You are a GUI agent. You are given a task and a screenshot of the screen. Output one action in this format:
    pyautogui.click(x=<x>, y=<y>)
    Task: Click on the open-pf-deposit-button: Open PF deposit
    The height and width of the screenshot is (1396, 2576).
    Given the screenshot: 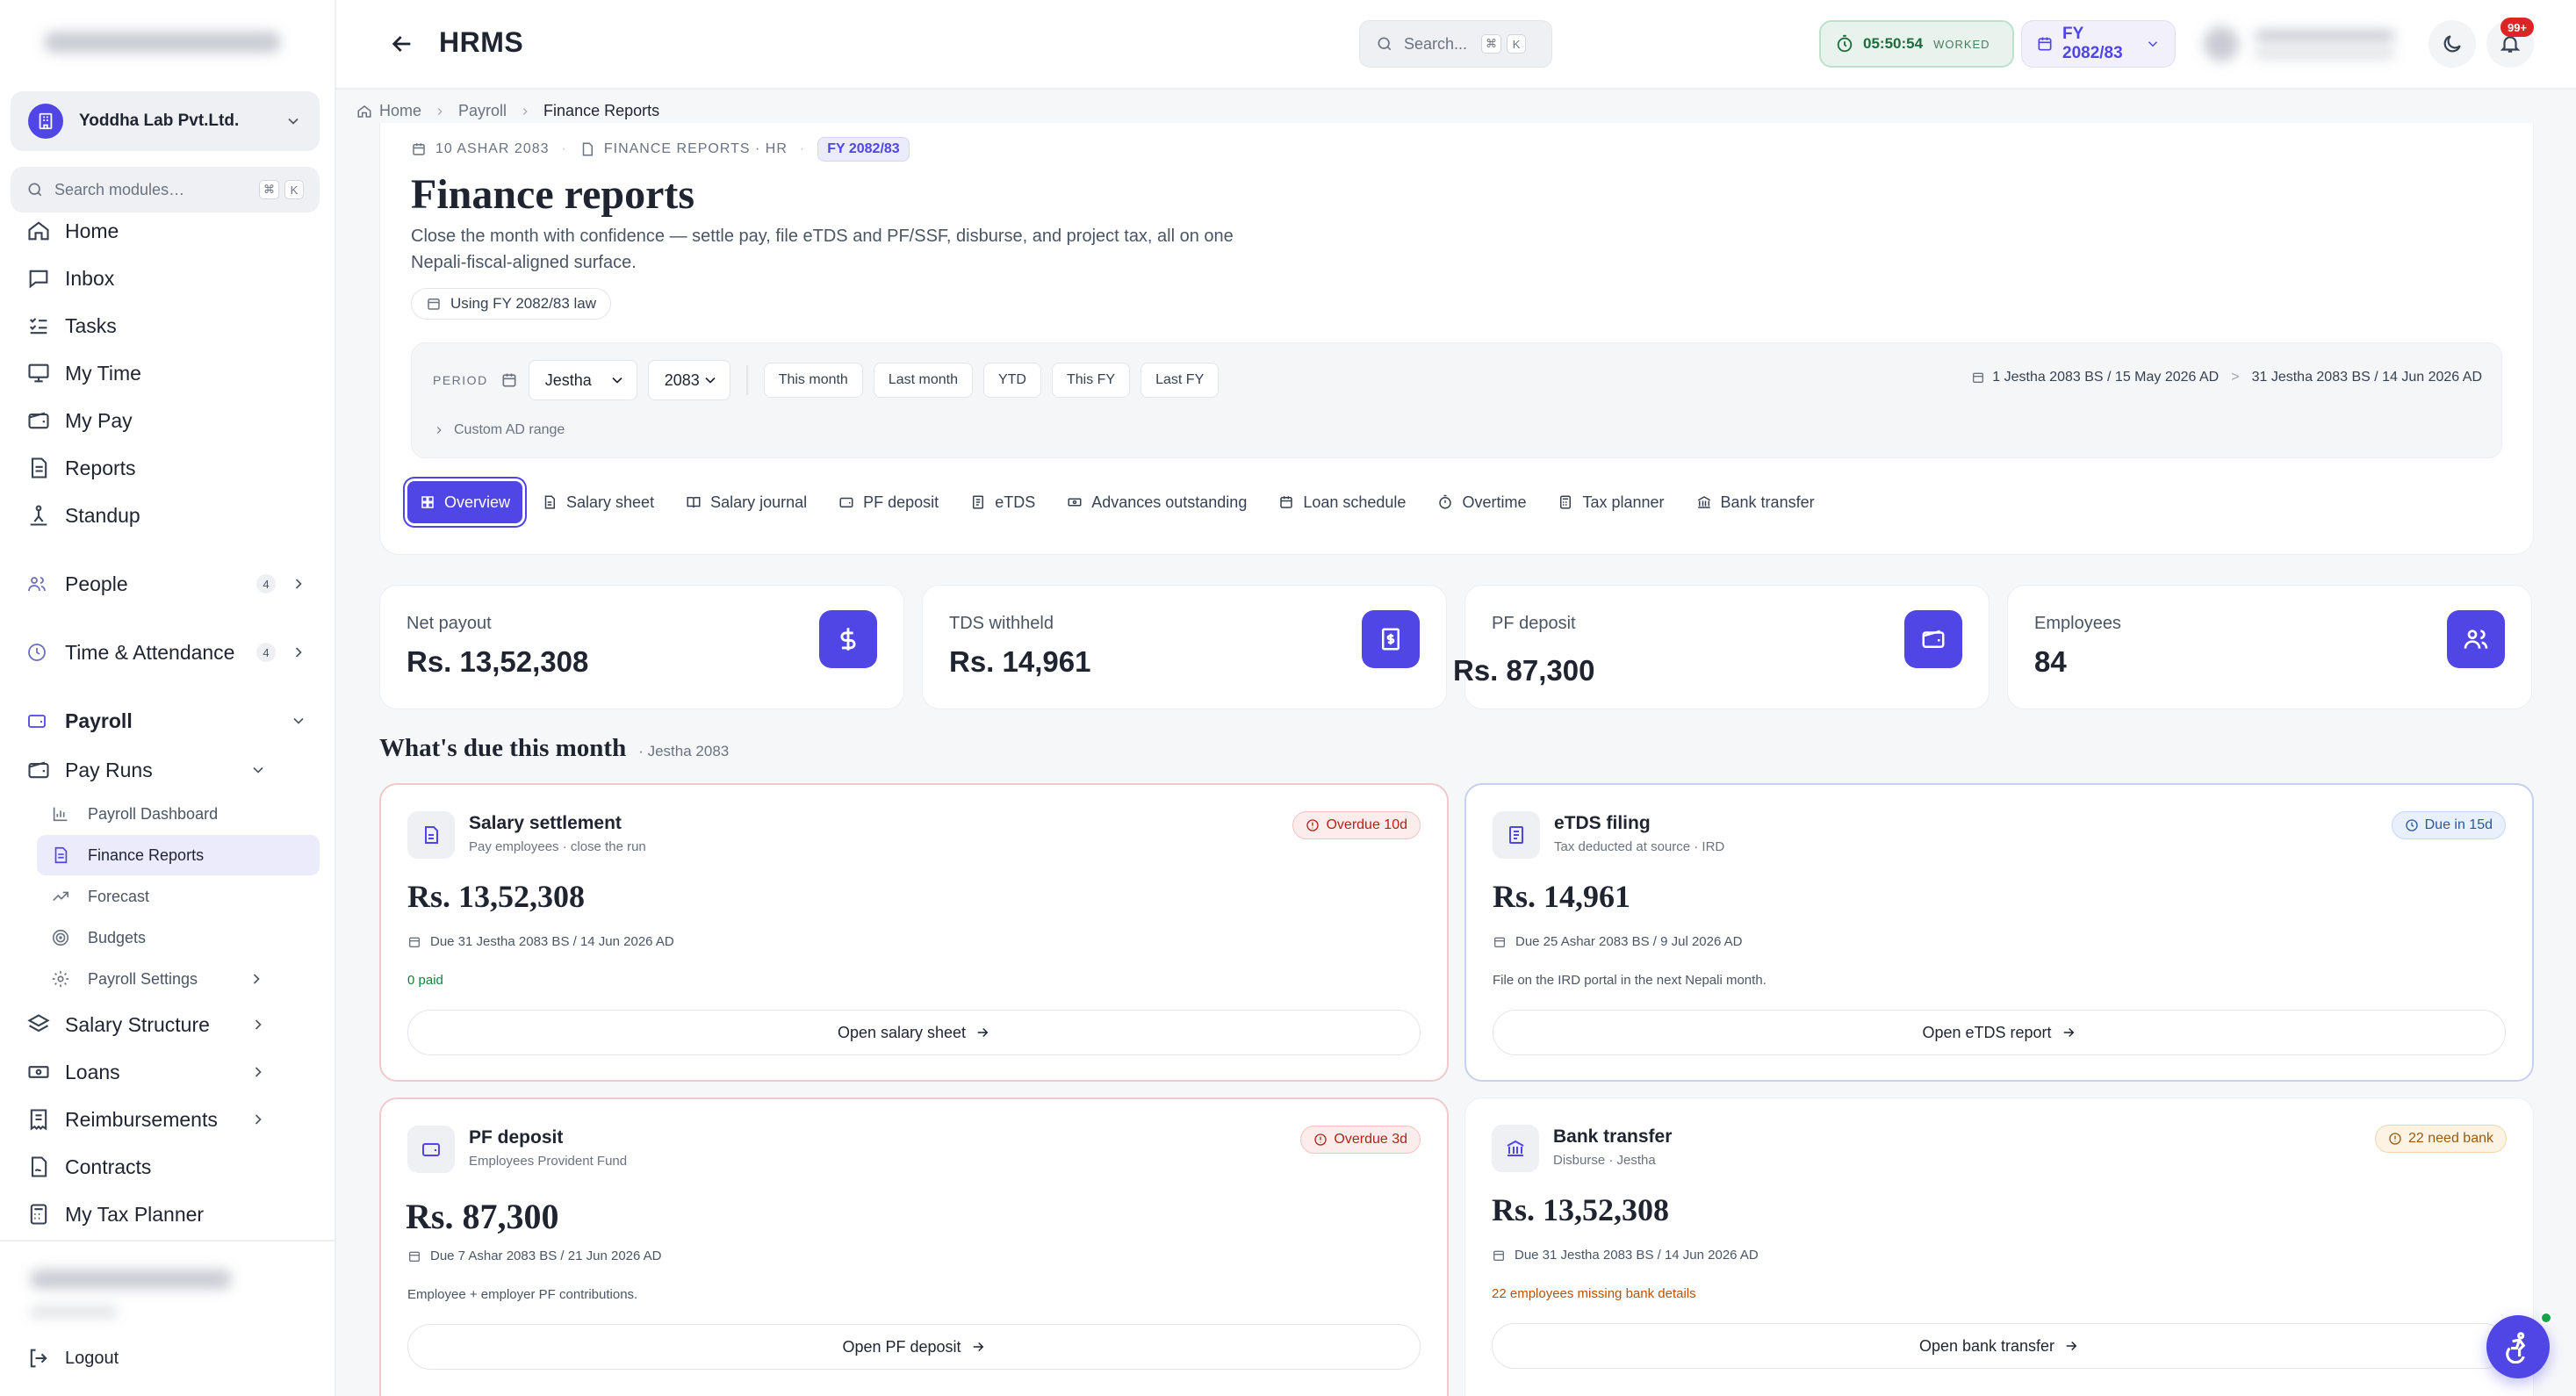 What is the action you would take?
    pyautogui.click(x=914, y=1347)
    